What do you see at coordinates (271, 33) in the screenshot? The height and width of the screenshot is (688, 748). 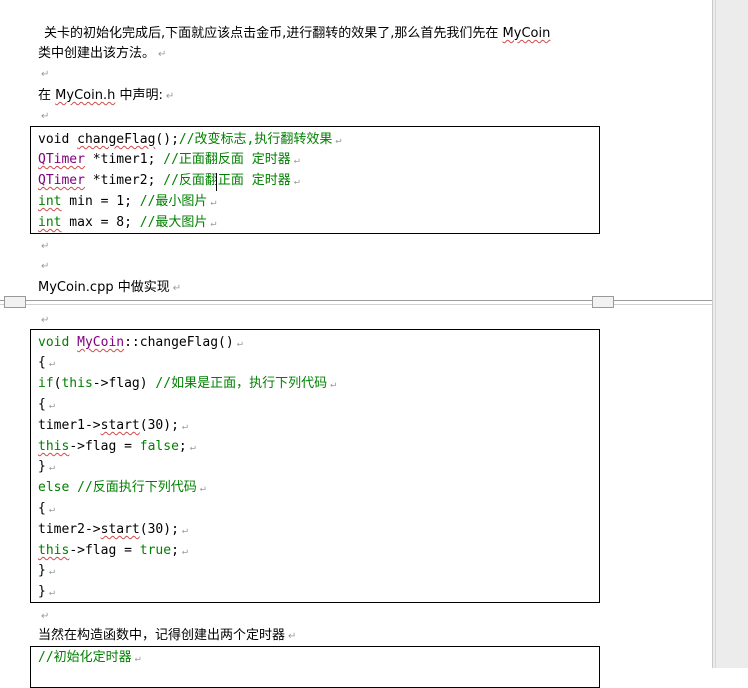 I see `intro-text: 关卡的初始化完成后,下面就应该点击金币,进行翻转的效果了,那么首先我们先在` at bounding box center [271, 33].